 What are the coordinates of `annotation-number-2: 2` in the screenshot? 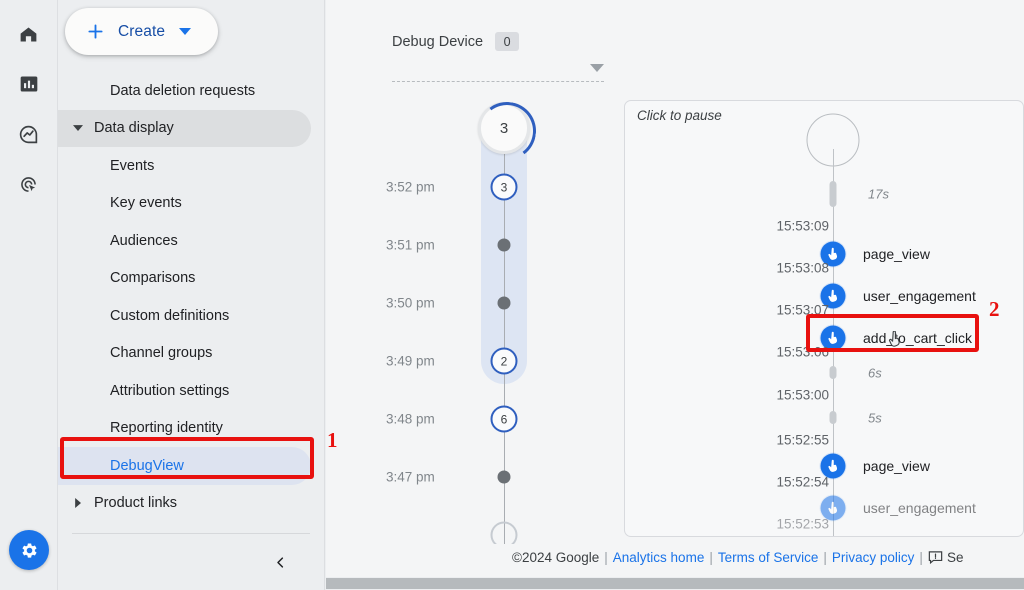 It's located at (994, 309).